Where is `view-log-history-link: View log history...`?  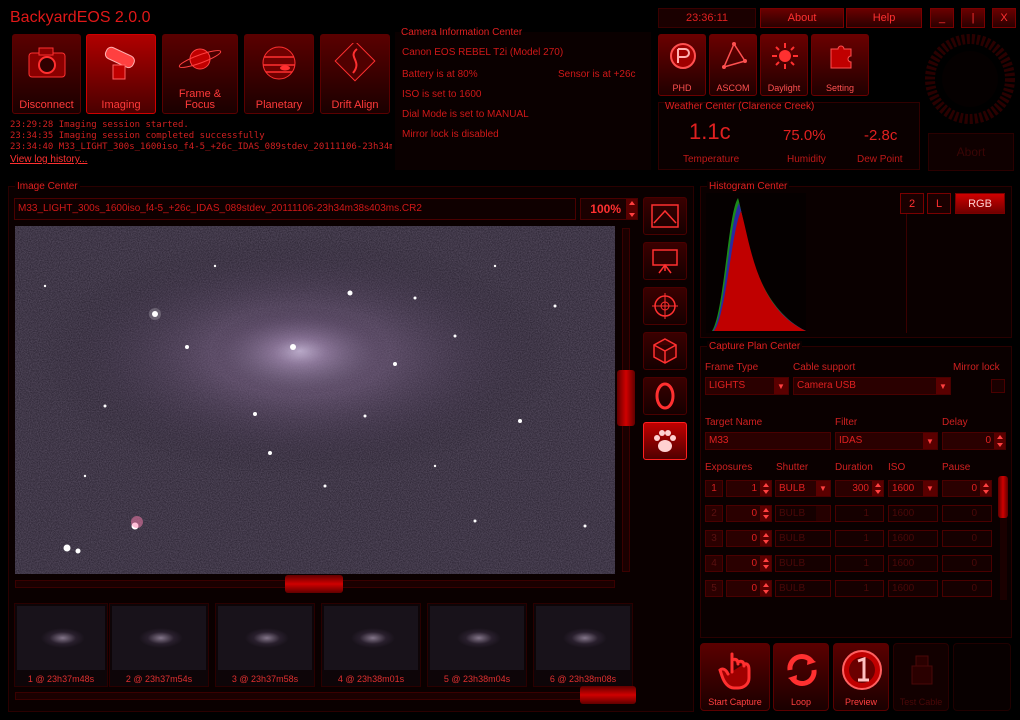 view-log-history-link: View log history... is located at coordinates (201, 159).